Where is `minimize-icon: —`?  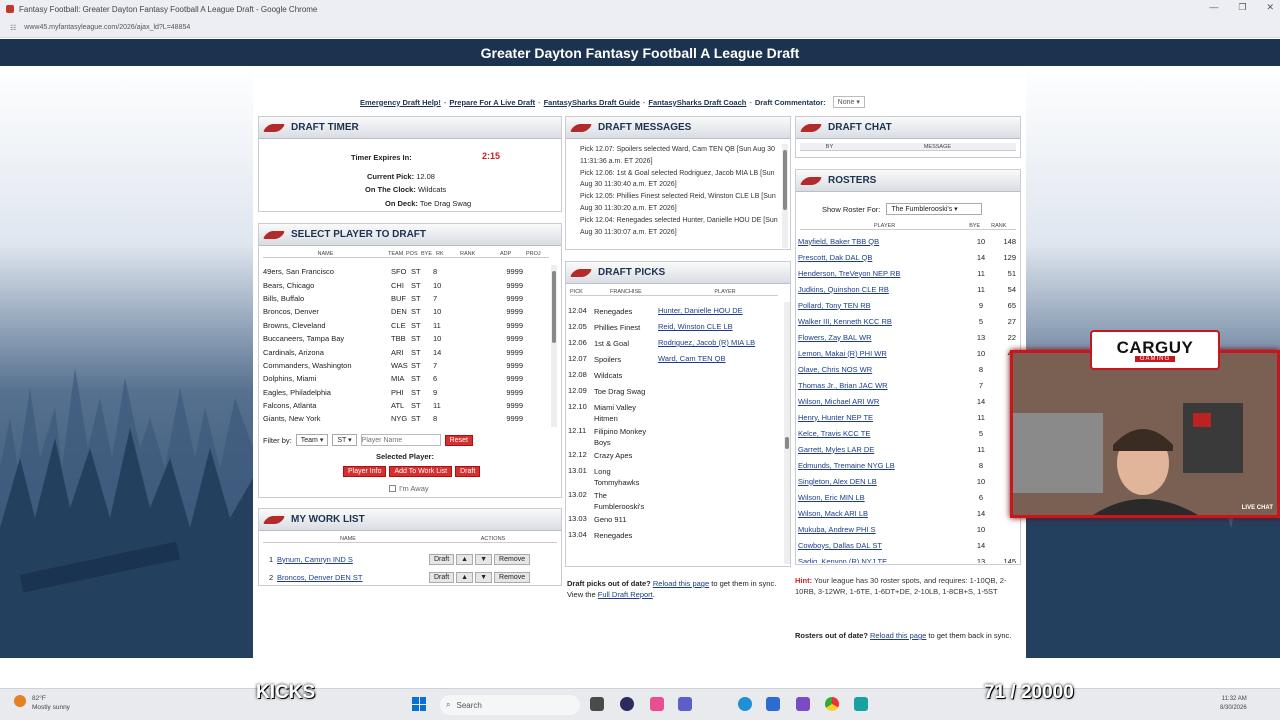 minimize-icon: — is located at coordinates (1213, 7).